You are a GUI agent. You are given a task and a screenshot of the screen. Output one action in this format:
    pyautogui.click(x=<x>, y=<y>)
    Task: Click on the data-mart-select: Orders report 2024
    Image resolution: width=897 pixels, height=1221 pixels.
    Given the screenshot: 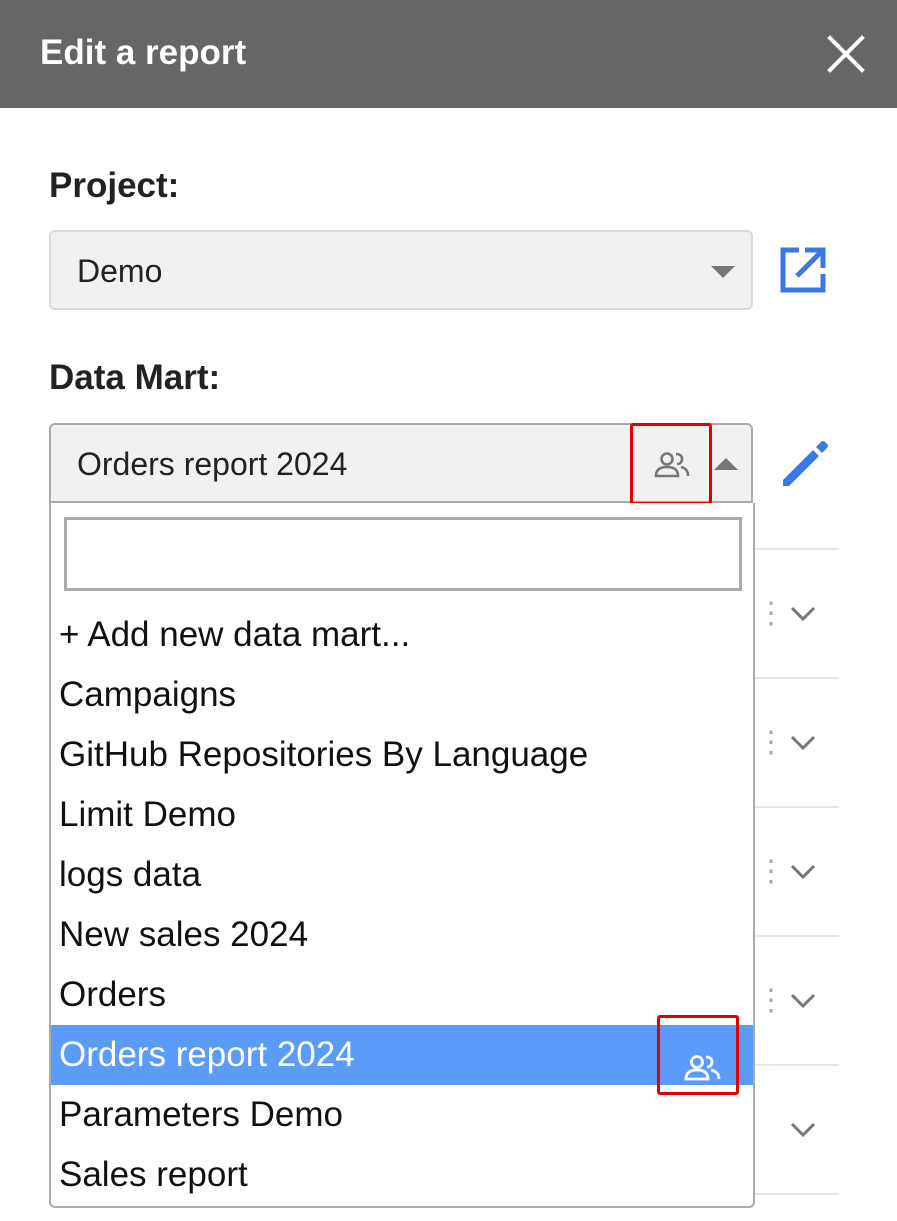 What is the action you would take?
    pyautogui.click(x=401, y=463)
    